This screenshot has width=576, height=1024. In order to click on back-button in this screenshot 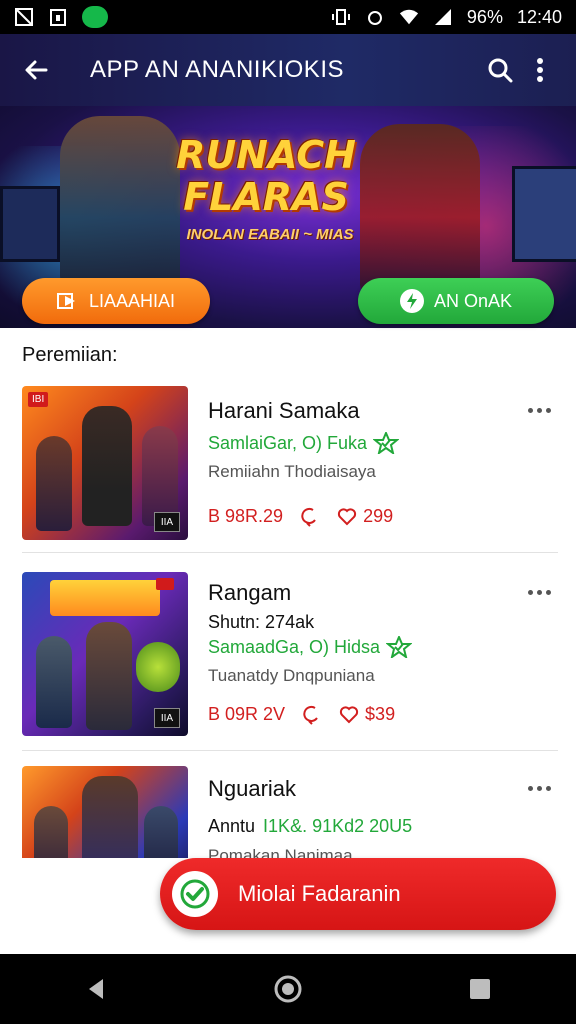, I will do `click(36, 70)`.